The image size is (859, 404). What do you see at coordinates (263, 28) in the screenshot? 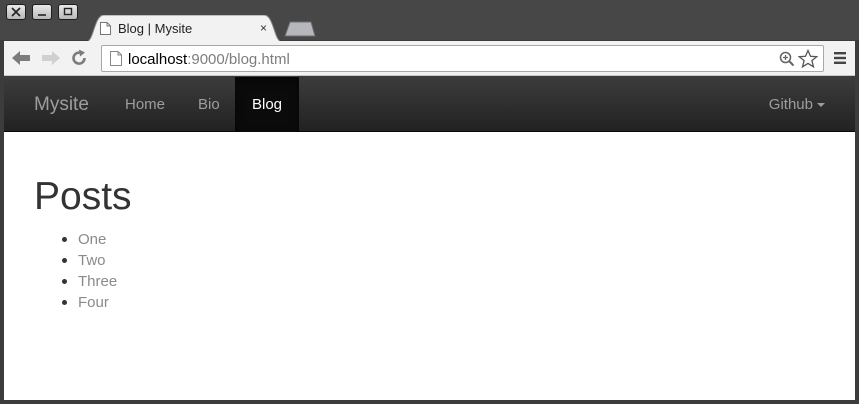
I see `tab-close-icon: ×` at bounding box center [263, 28].